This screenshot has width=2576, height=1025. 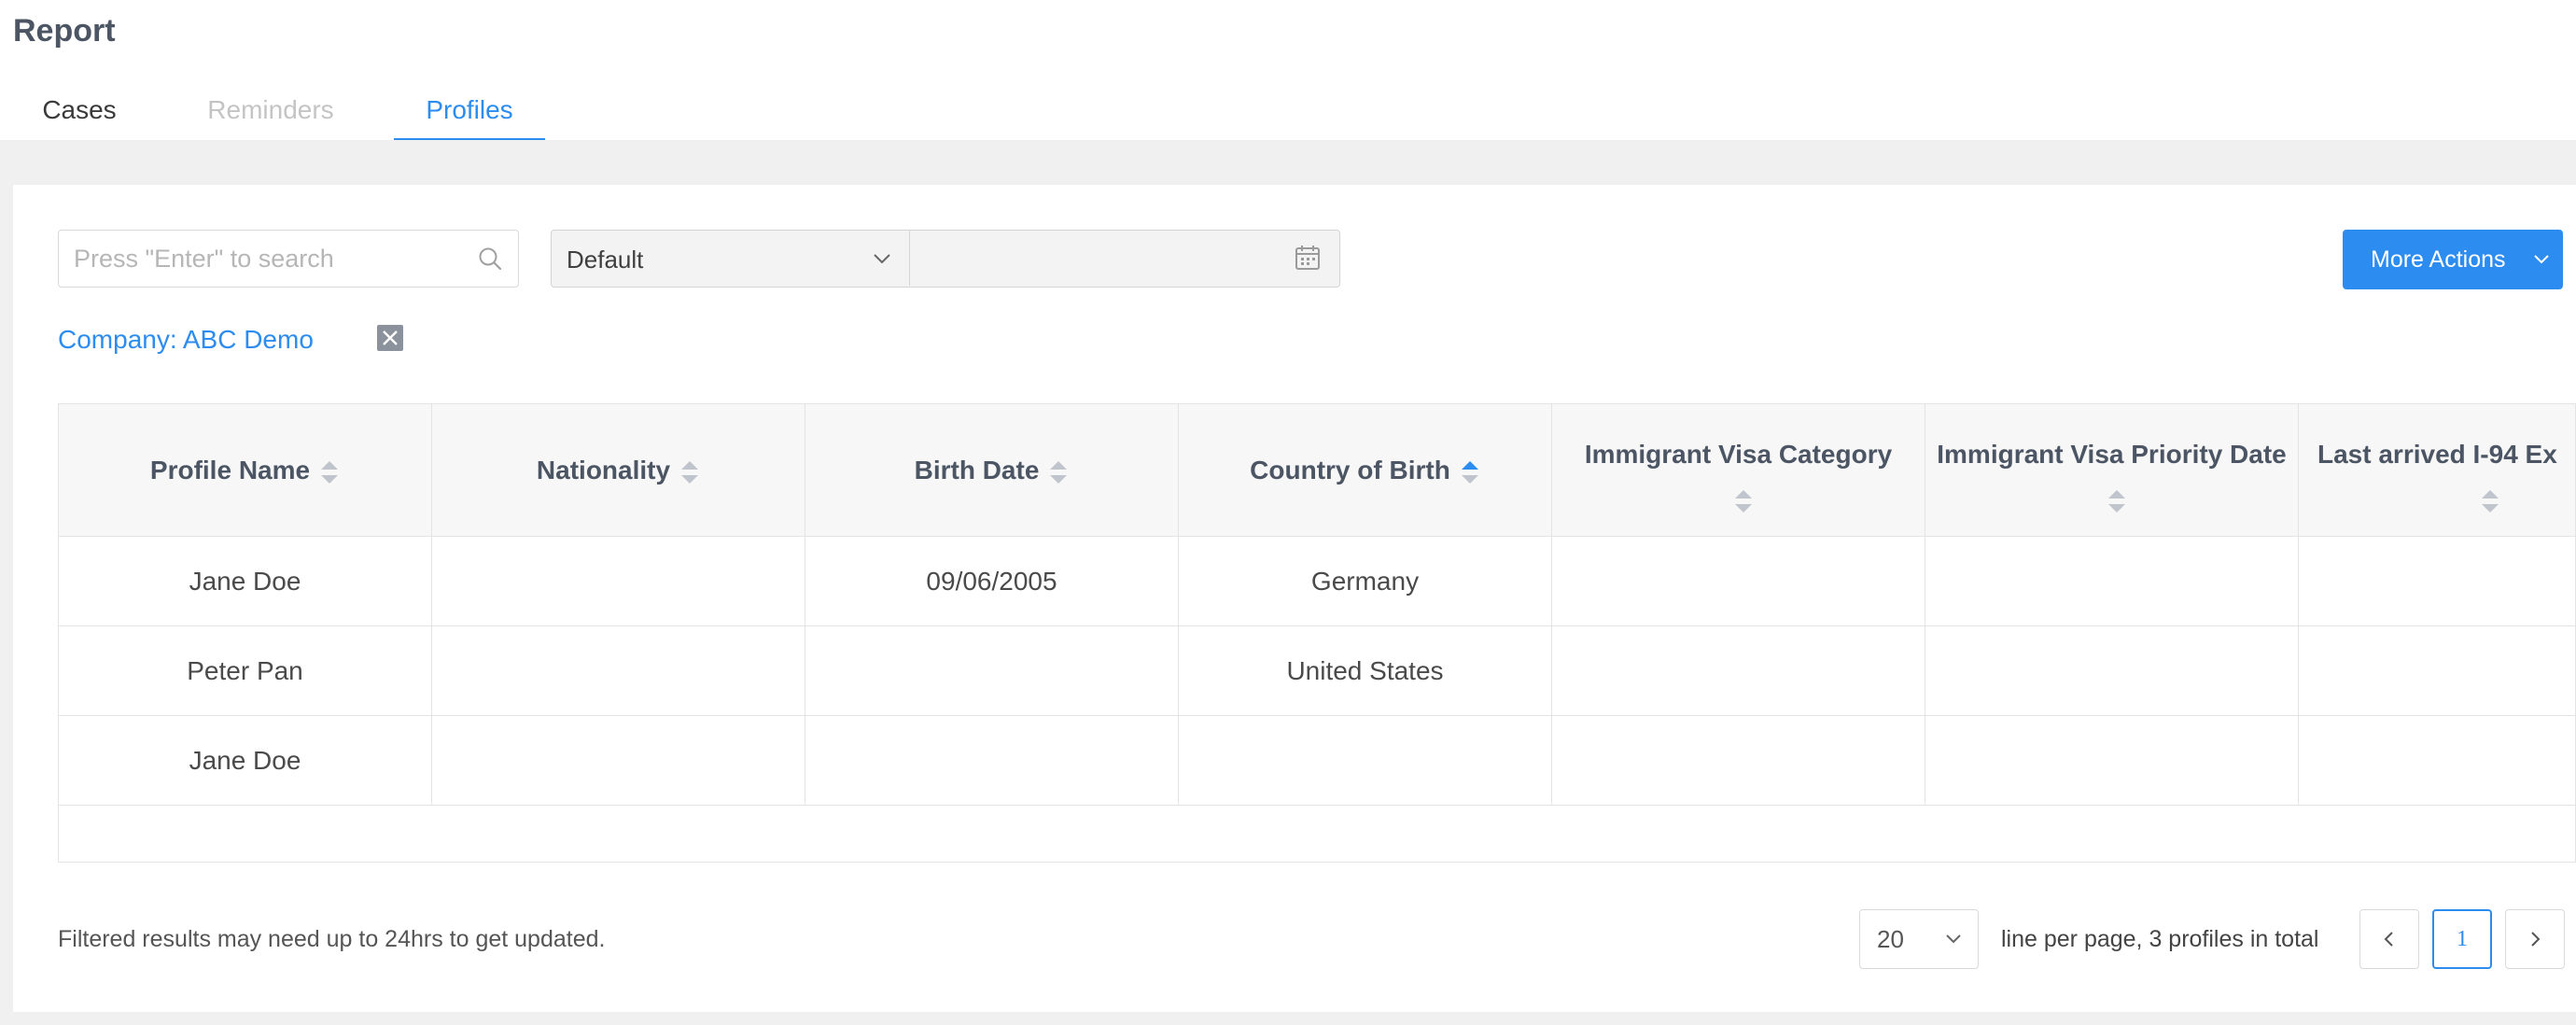 What do you see at coordinates (1365, 761) in the screenshot?
I see `cell-country-of-birth` at bounding box center [1365, 761].